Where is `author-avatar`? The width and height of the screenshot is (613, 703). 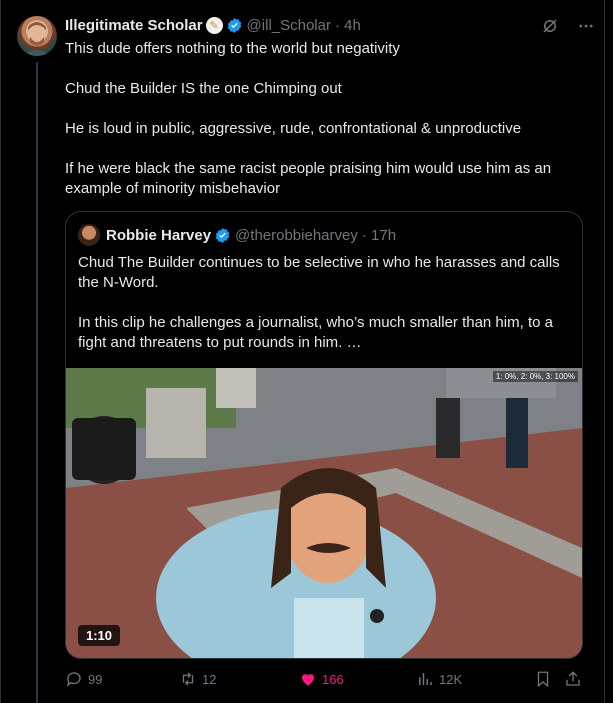
author-avatar is located at coordinates (37, 36).